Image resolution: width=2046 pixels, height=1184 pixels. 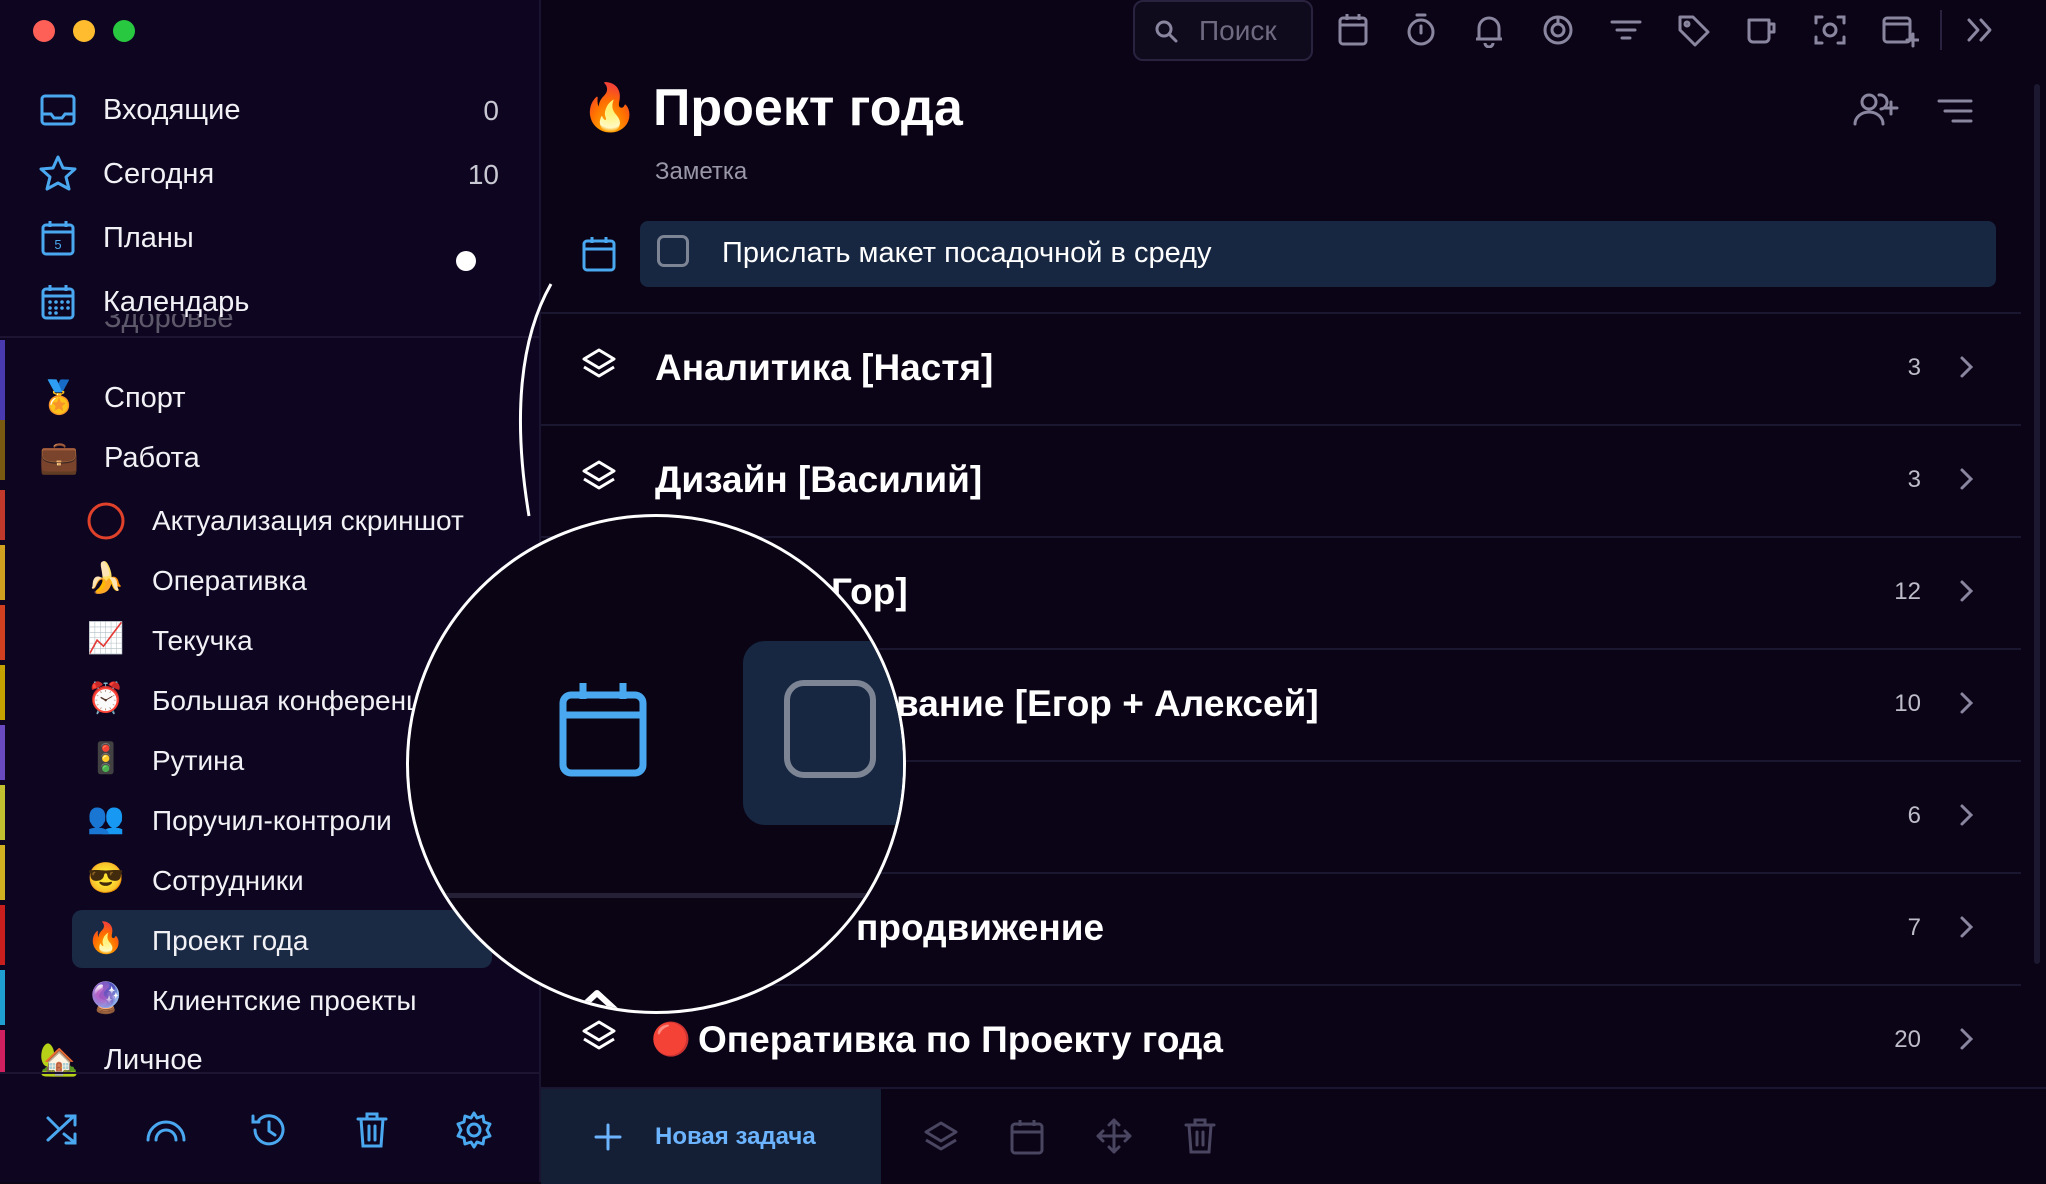 What do you see at coordinates (106, 638) in the screenshot?
I see `chart-icon: 📈` at bounding box center [106, 638].